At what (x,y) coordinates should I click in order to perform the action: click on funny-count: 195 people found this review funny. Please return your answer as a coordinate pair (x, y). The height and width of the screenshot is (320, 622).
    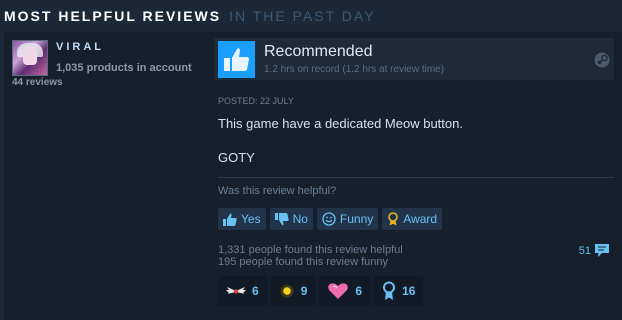
    Looking at the image, I should click on (303, 262).